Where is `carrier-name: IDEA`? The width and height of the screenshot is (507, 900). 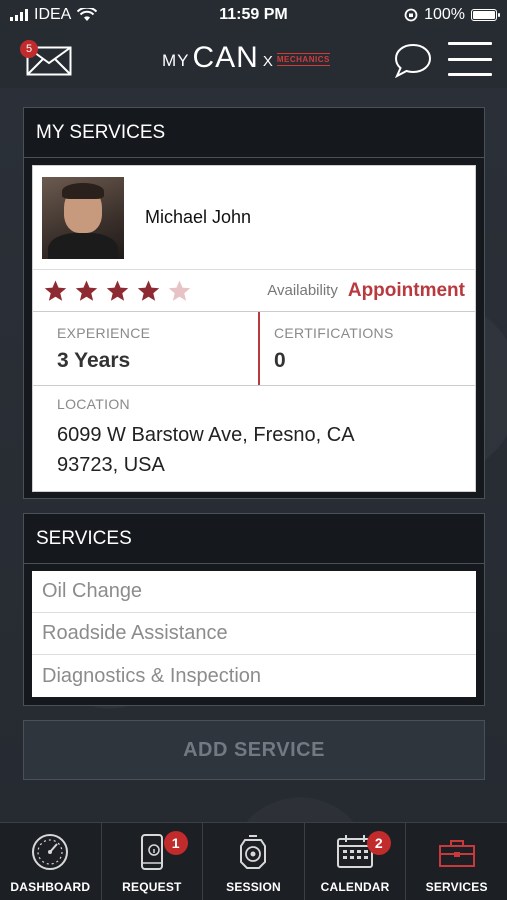
carrier-name: IDEA is located at coordinates (53, 14).